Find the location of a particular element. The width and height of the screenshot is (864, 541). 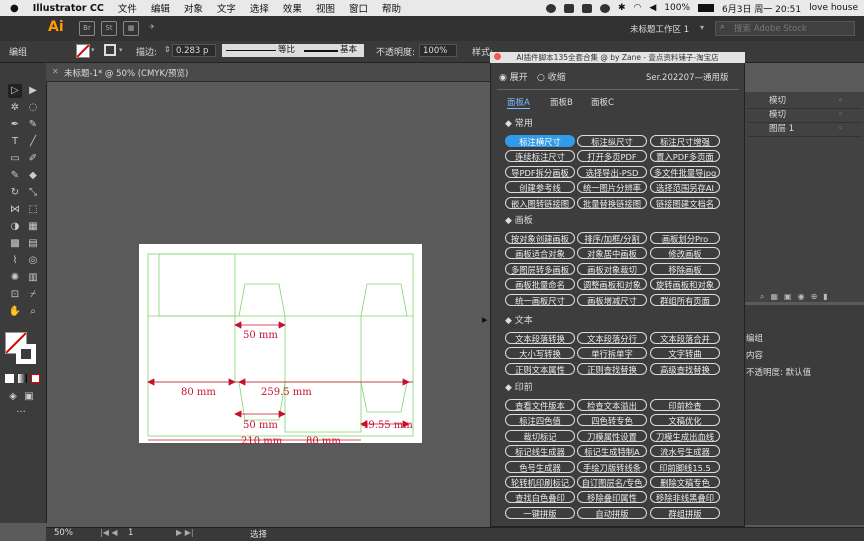

plugin-button: 刀模属性设置 is located at coordinates (612, 435).